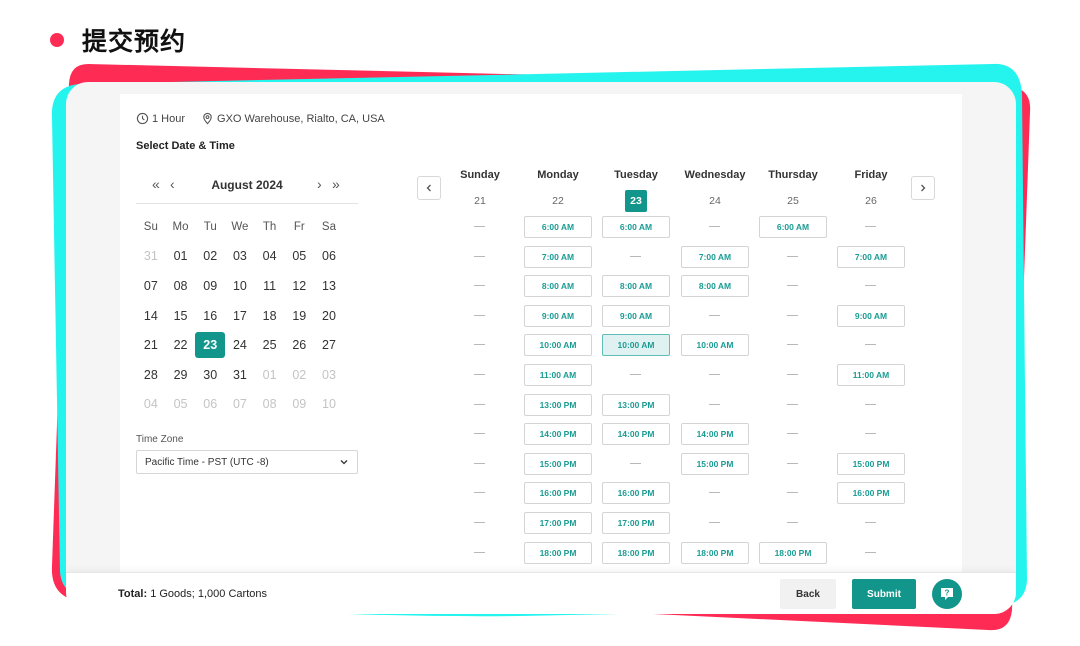  What do you see at coordinates (181, 316) in the screenshot?
I see `calendar-day: 15` at bounding box center [181, 316].